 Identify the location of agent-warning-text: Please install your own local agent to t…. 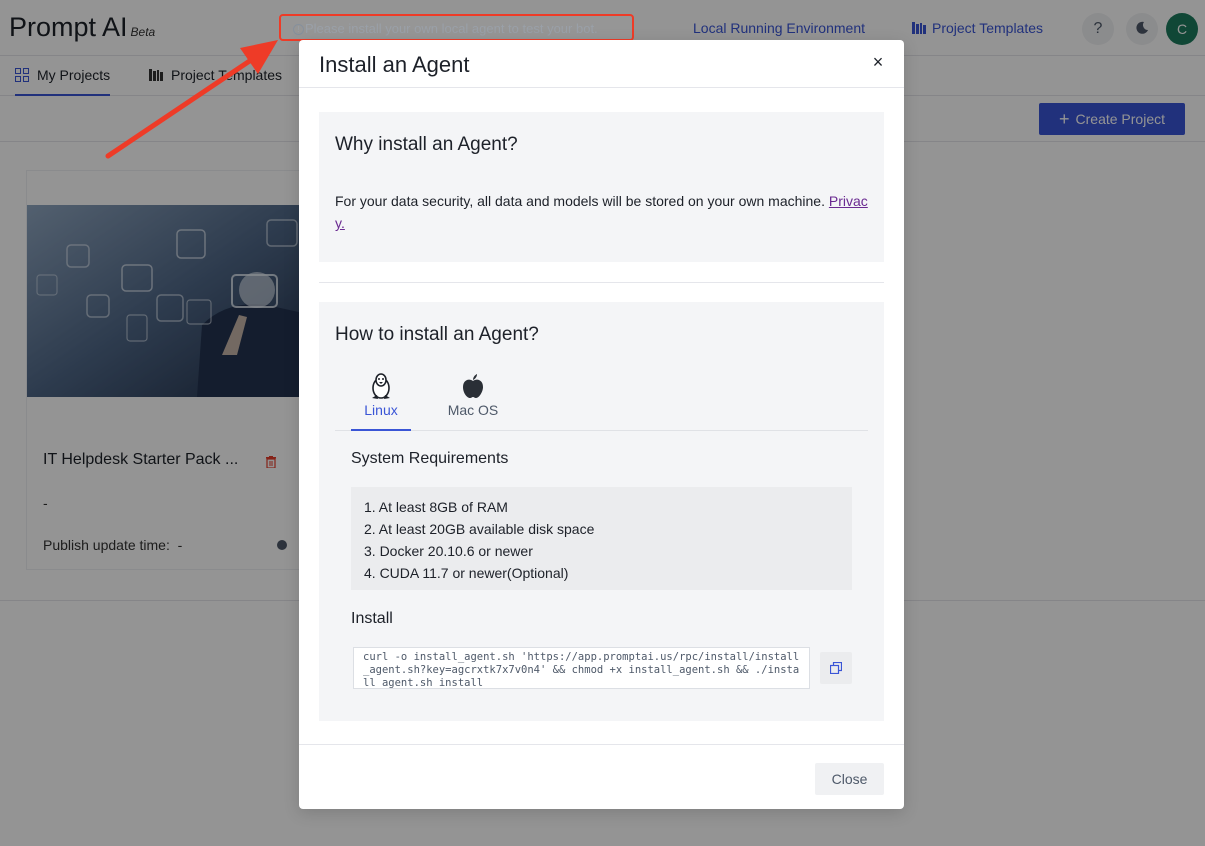
(451, 28).